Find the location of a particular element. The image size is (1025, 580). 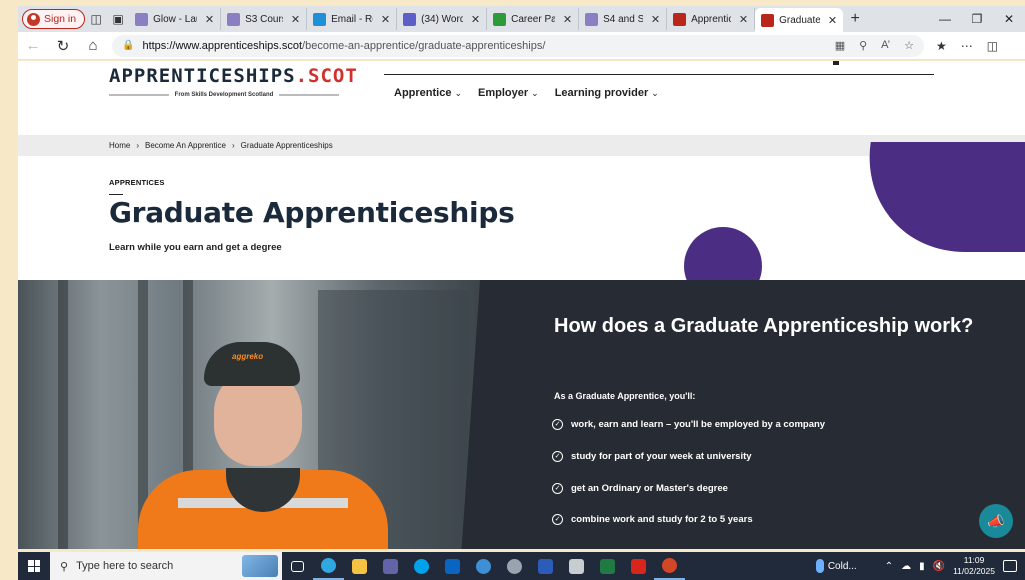

section-title: How does a Graduate Apprenticeship work? is located at coordinates (764, 326).